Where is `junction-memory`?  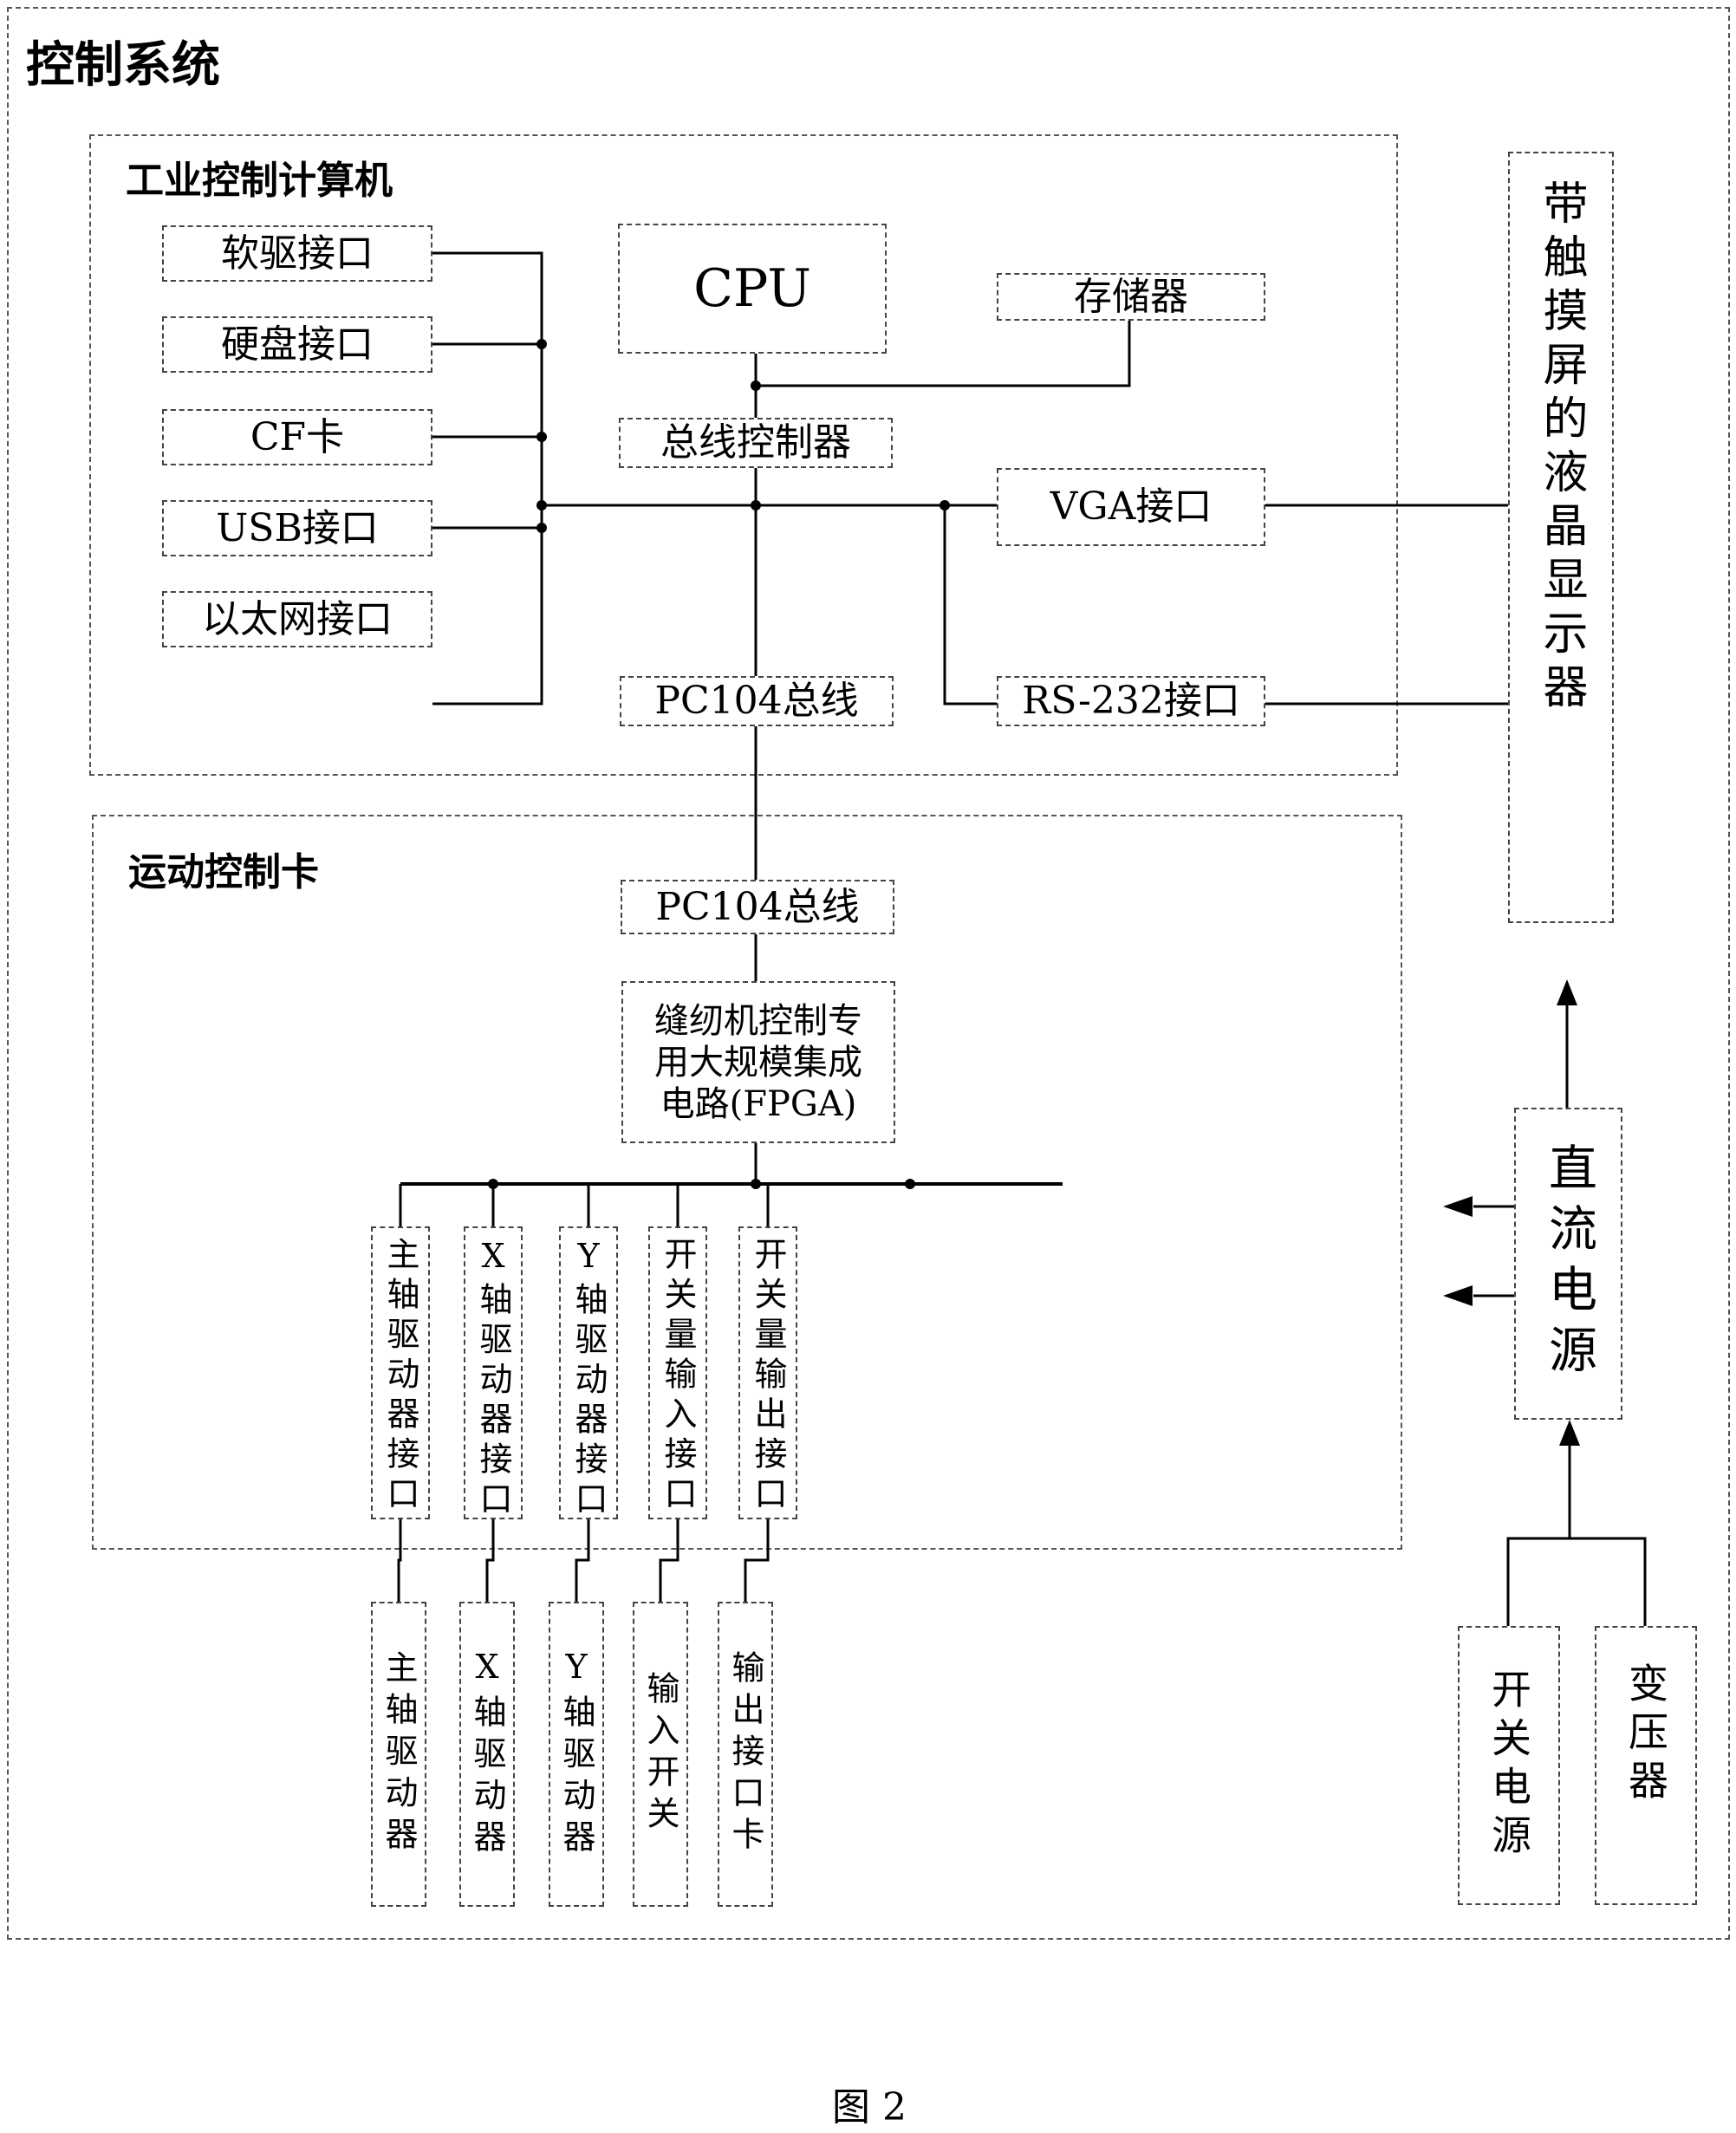 junction-memory is located at coordinates (756, 385).